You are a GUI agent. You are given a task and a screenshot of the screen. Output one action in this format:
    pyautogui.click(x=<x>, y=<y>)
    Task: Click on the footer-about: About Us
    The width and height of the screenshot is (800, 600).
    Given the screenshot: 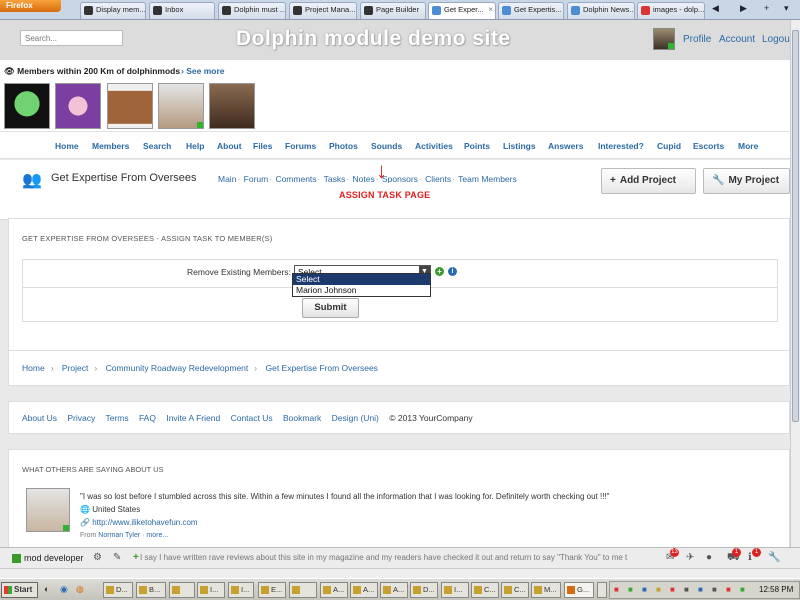 What is the action you would take?
    pyautogui.click(x=39, y=418)
    